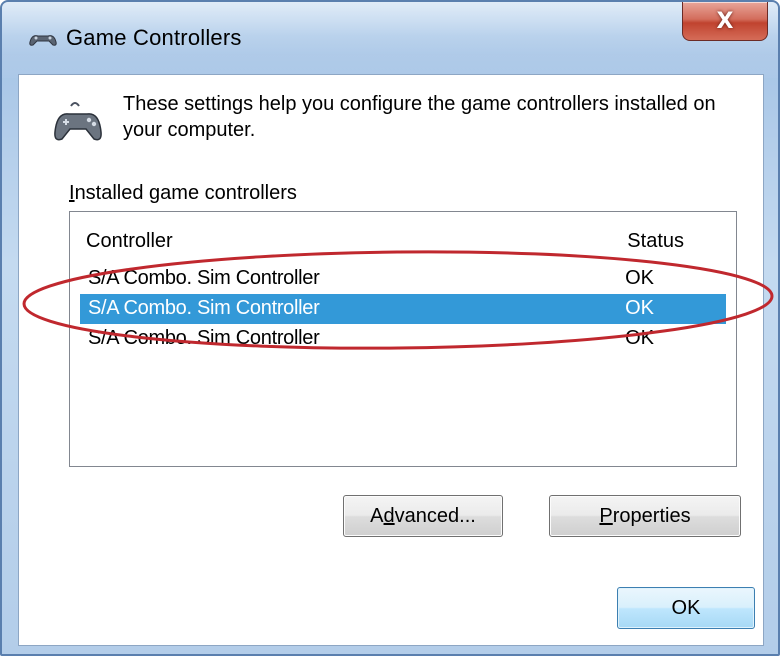 The width and height of the screenshot is (784, 660). I want to click on properties-label-rest: roperties, so click(651, 515).